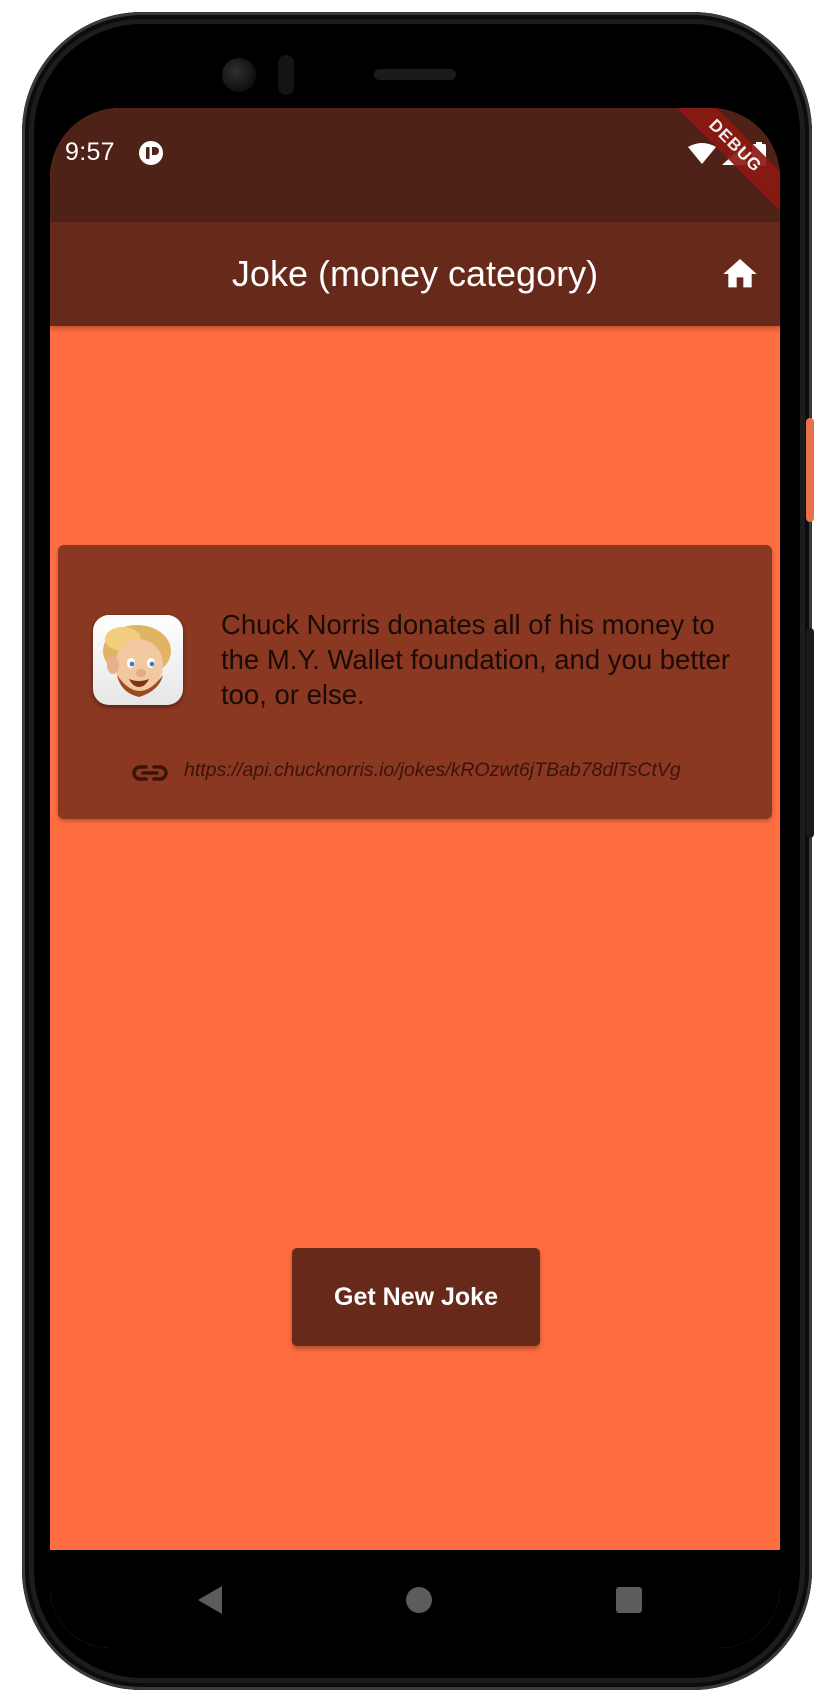 This screenshot has width=818, height=1702. I want to click on app-bar: Joke (money category), so click(415, 274).